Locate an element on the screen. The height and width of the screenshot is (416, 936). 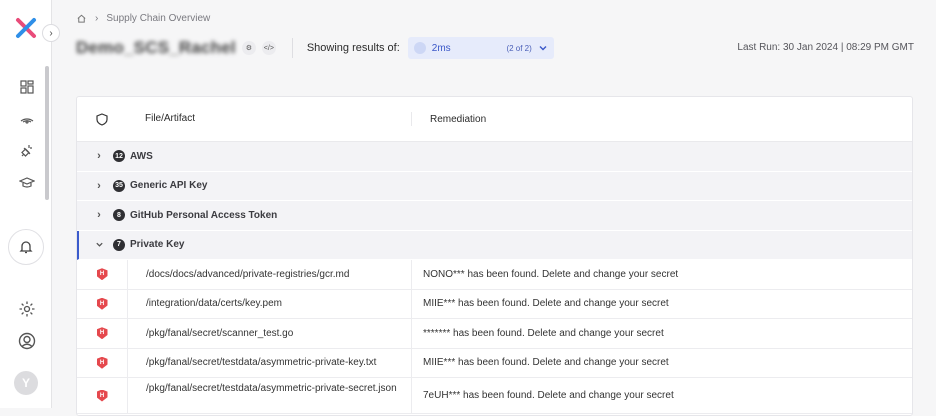
expand-sidebar-button: › is located at coordinates (51, 33).